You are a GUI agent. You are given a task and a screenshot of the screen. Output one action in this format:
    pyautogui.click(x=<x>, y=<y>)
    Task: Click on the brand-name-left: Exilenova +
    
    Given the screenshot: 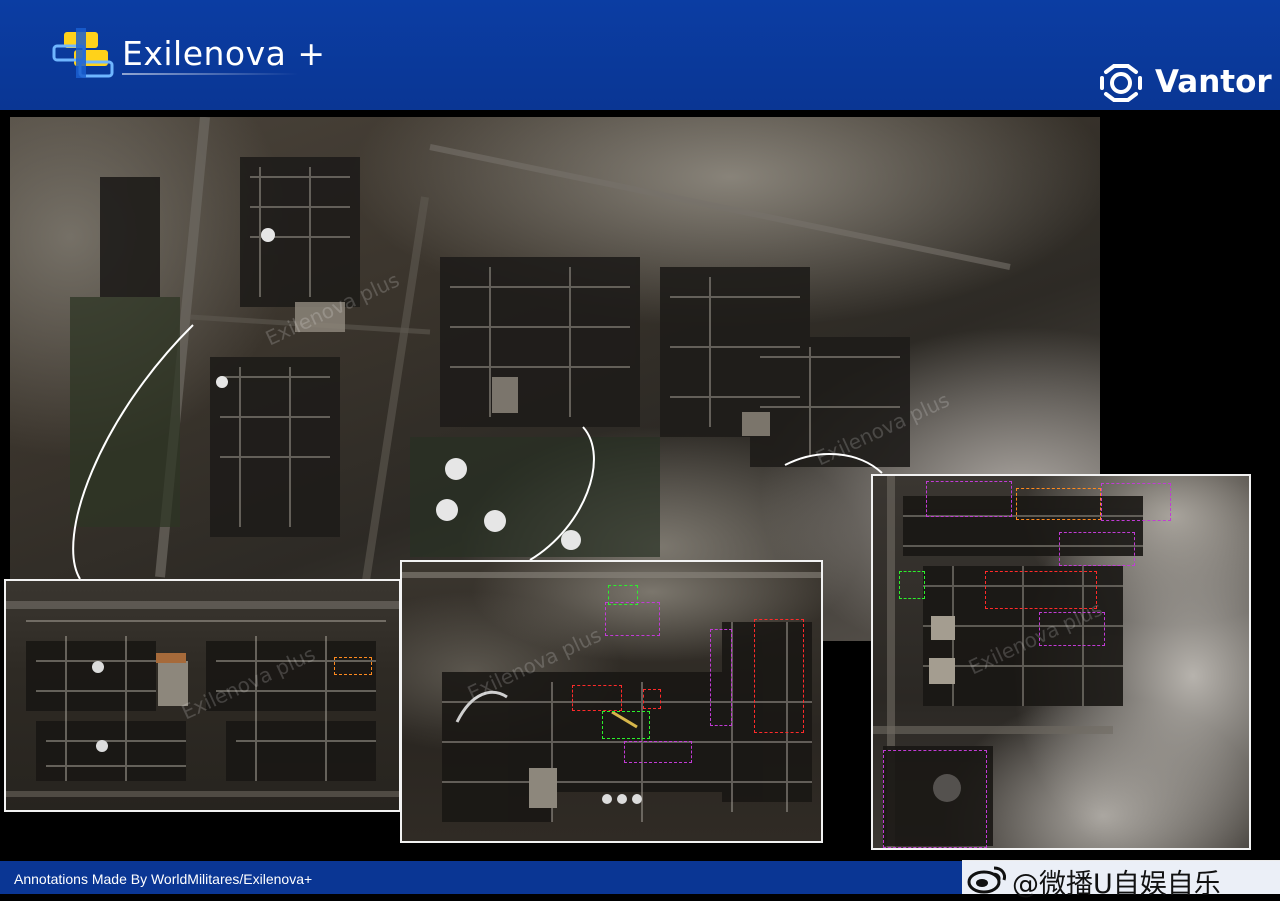 What is the action you would take?
    pyautogui.click(x=224, y=53)
    